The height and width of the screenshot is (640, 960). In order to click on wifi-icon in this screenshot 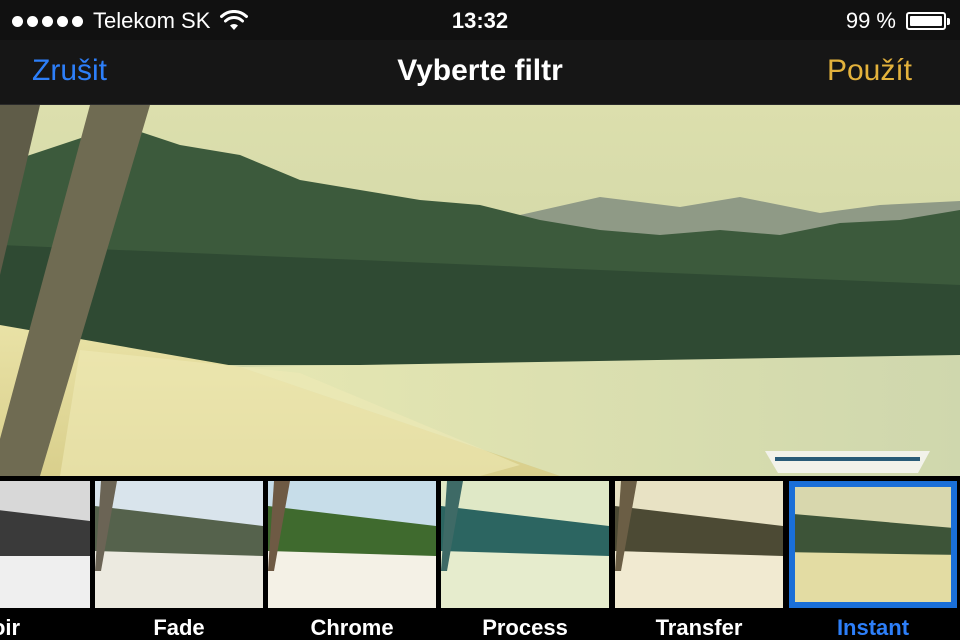, I will do `click(234, 20)`.